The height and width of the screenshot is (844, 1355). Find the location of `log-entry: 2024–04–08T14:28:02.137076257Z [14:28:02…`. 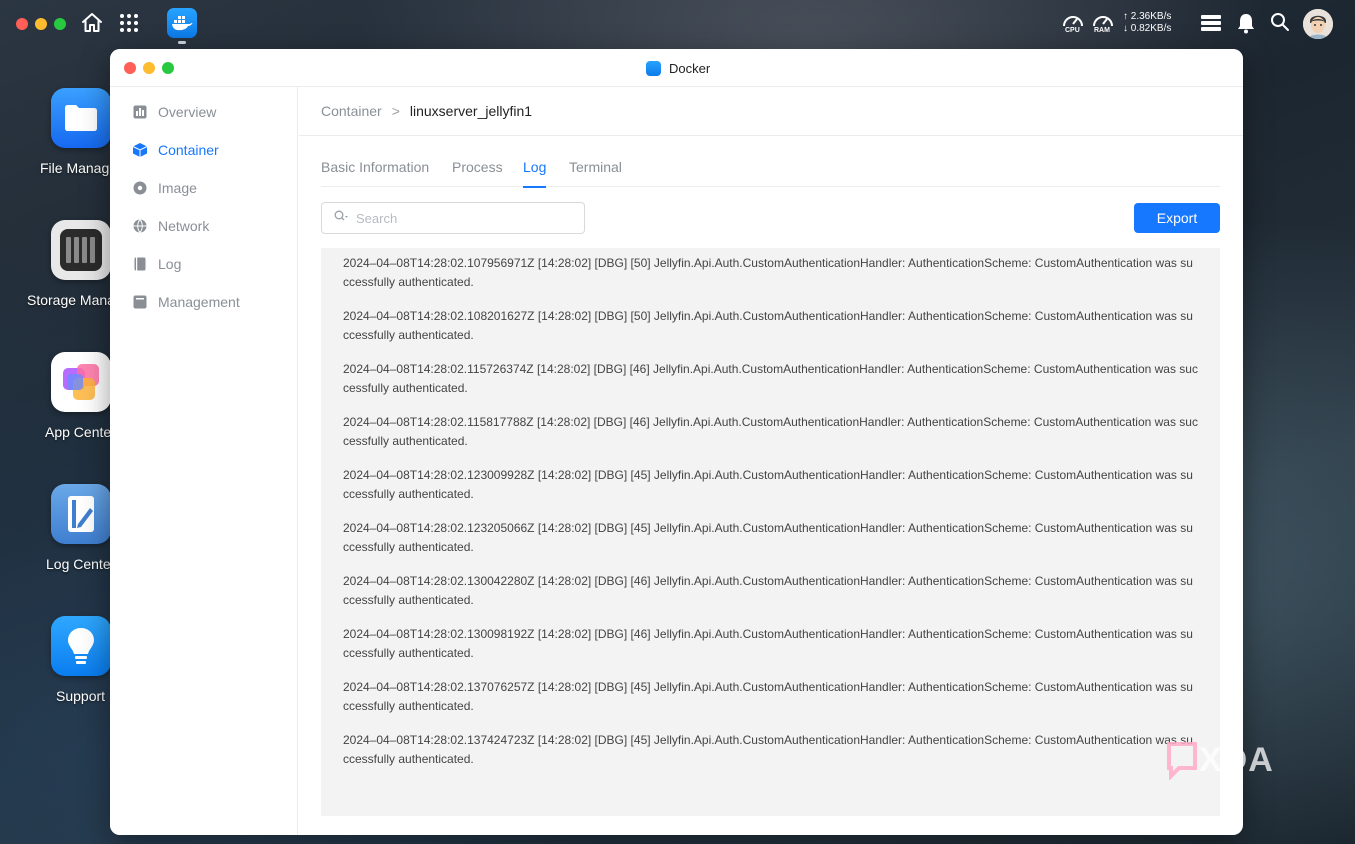

log-entry: 2024–04–08T14:28:02.137076257Z [14:28:02… is located at coordinates (768, 696).